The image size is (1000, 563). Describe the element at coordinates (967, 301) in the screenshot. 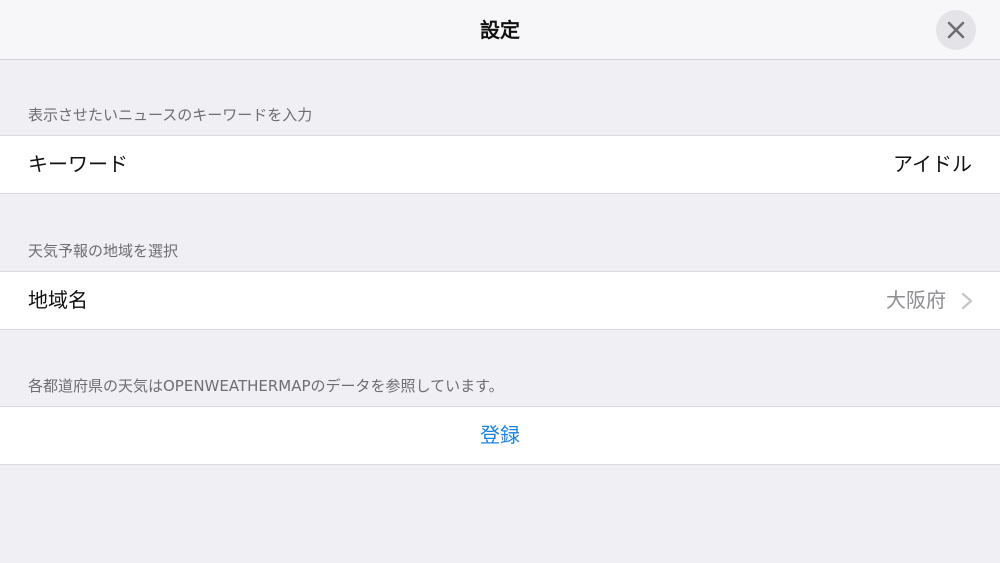

I see `chevron-right-icon` at that location.